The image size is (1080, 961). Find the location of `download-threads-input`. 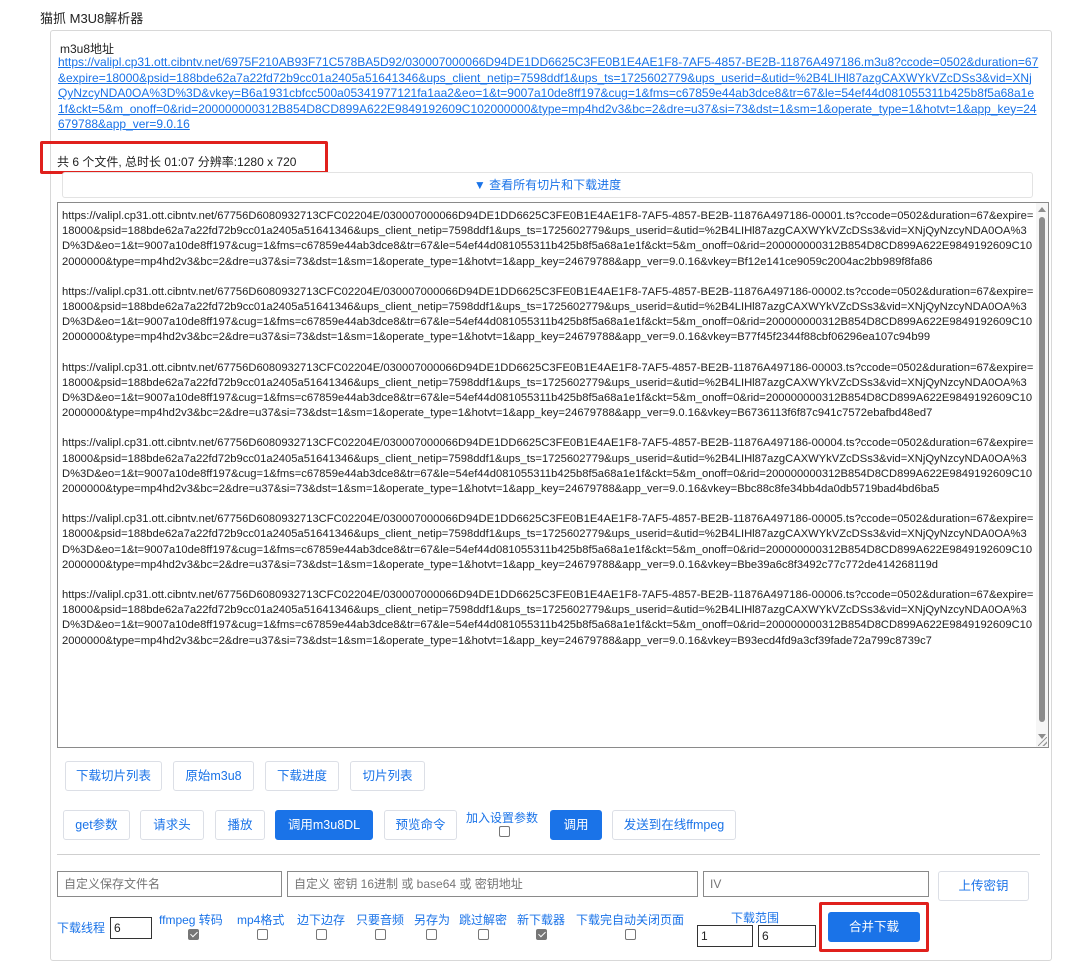

download-threads-input is located at coordinates (131, 928).